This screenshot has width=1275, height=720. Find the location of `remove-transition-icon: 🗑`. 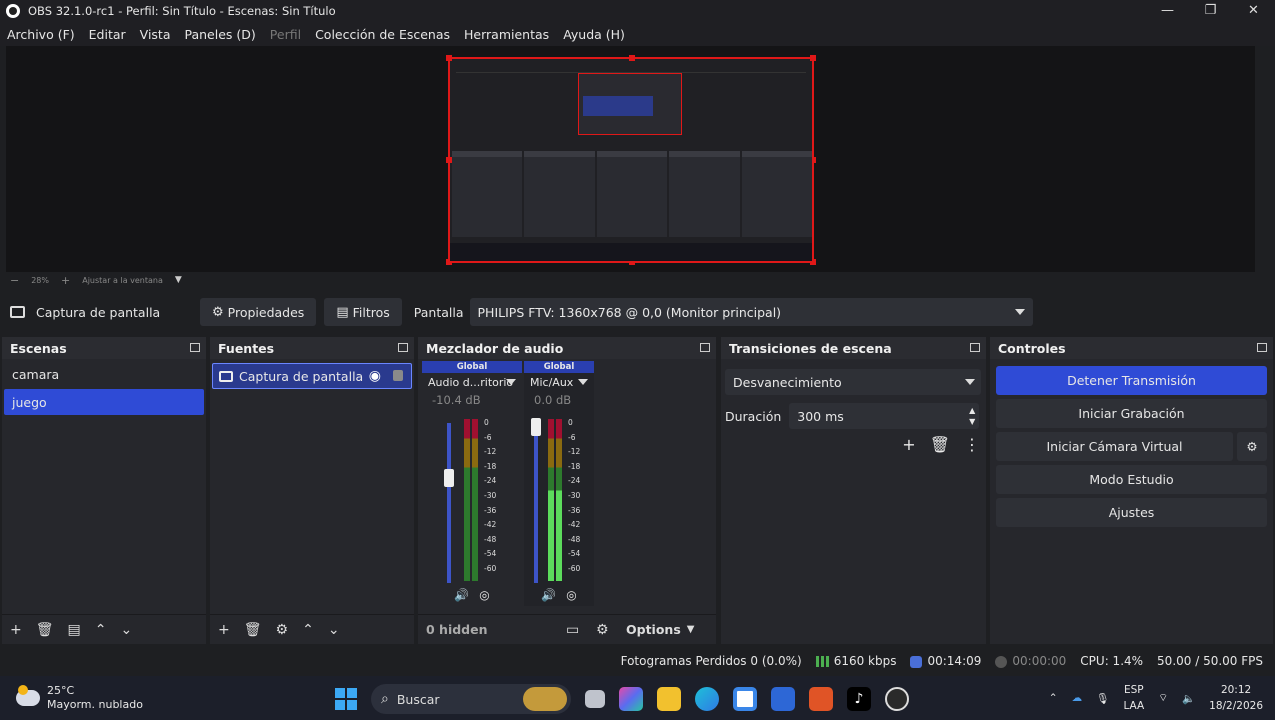

remove-transition-icon: 🗑 is located at coordinates (940, 444).